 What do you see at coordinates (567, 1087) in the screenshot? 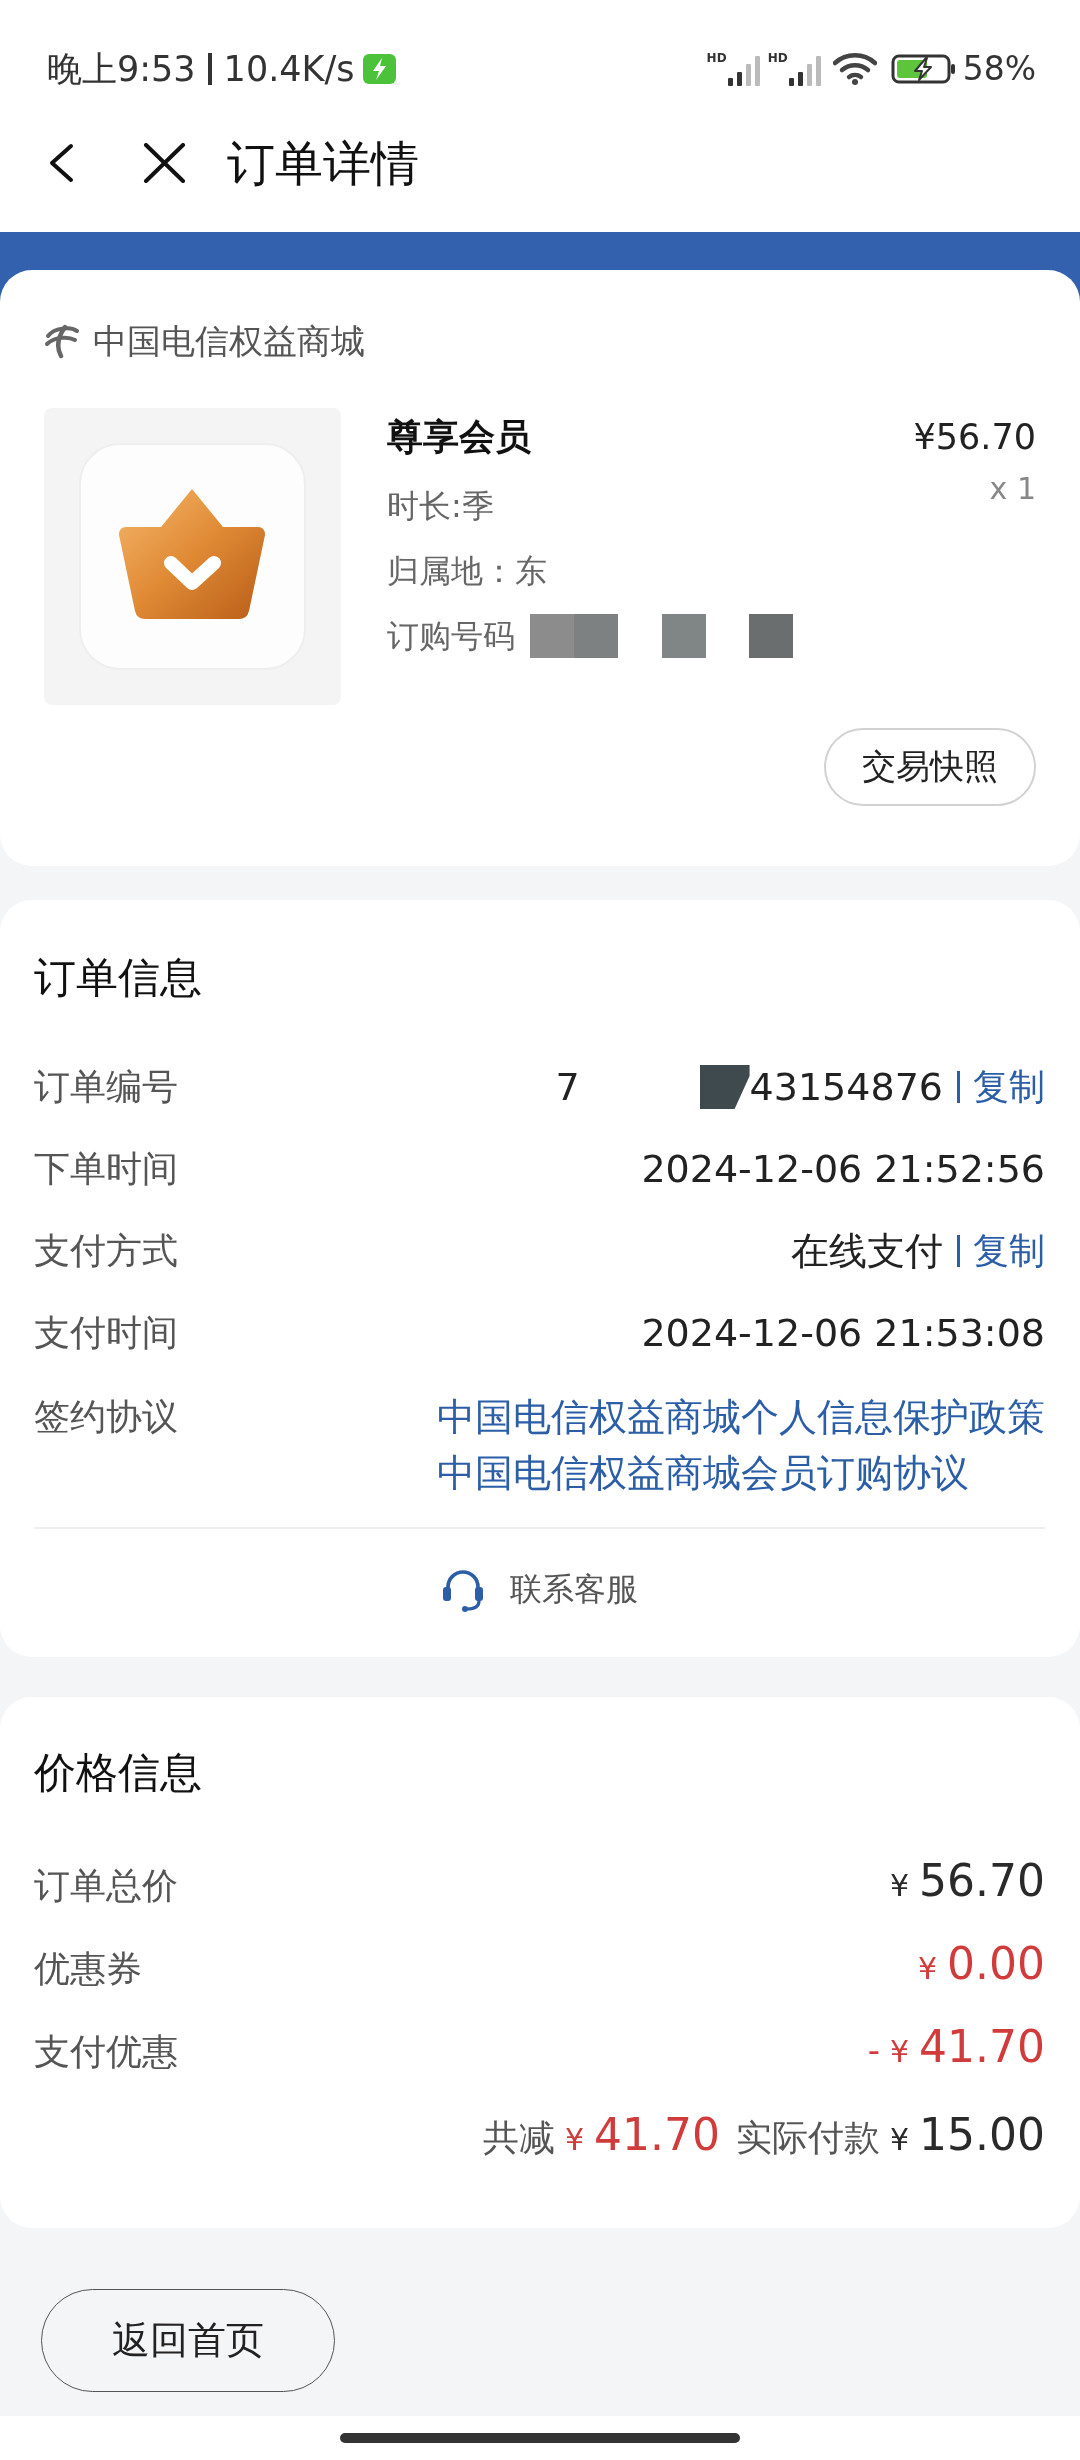
I see `order-number-prefix: 7` at bounding box center [567, 1087].